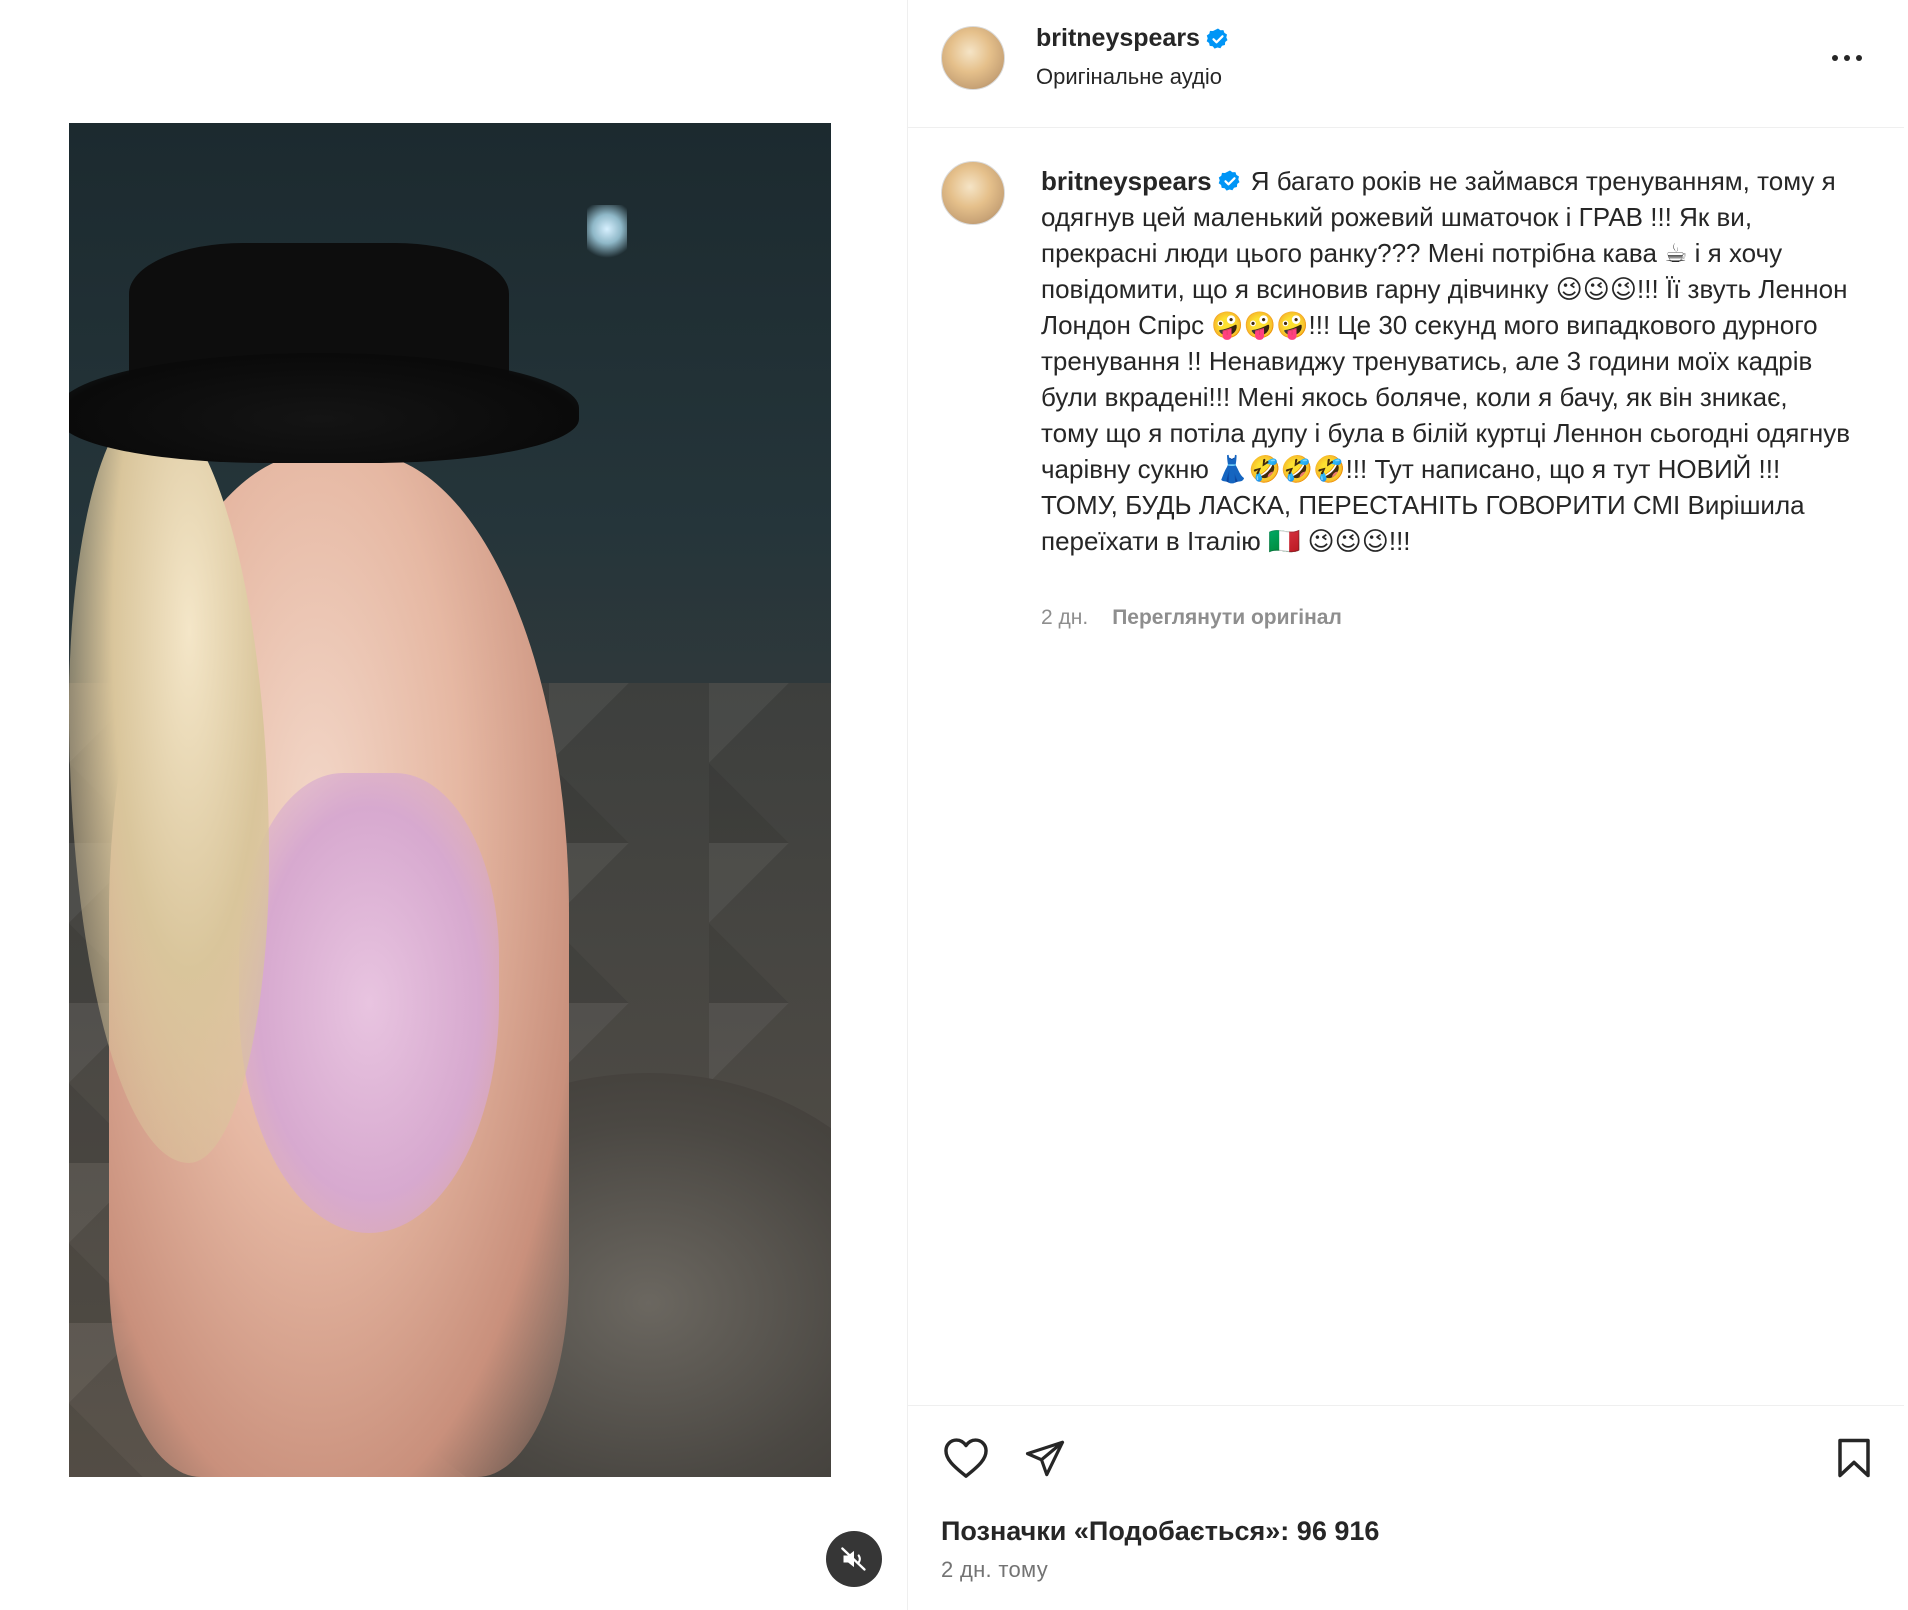  Describe the element at coordinates (973, 58) in the screenshot. I see `author-avatar` at that location.